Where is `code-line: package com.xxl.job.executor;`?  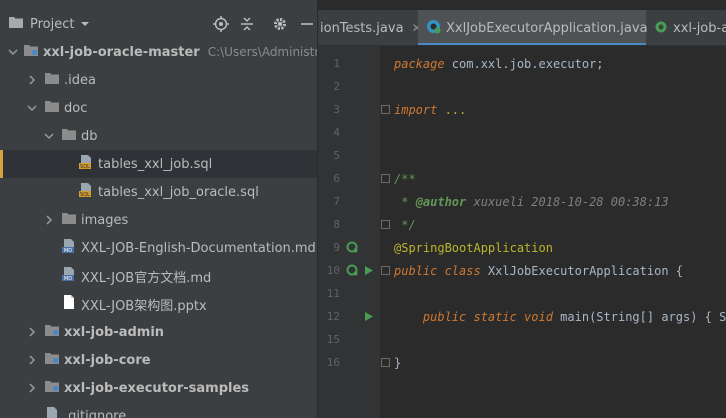 code-line: package com.xxl.job.executor; is located at coordinates (499, 63).